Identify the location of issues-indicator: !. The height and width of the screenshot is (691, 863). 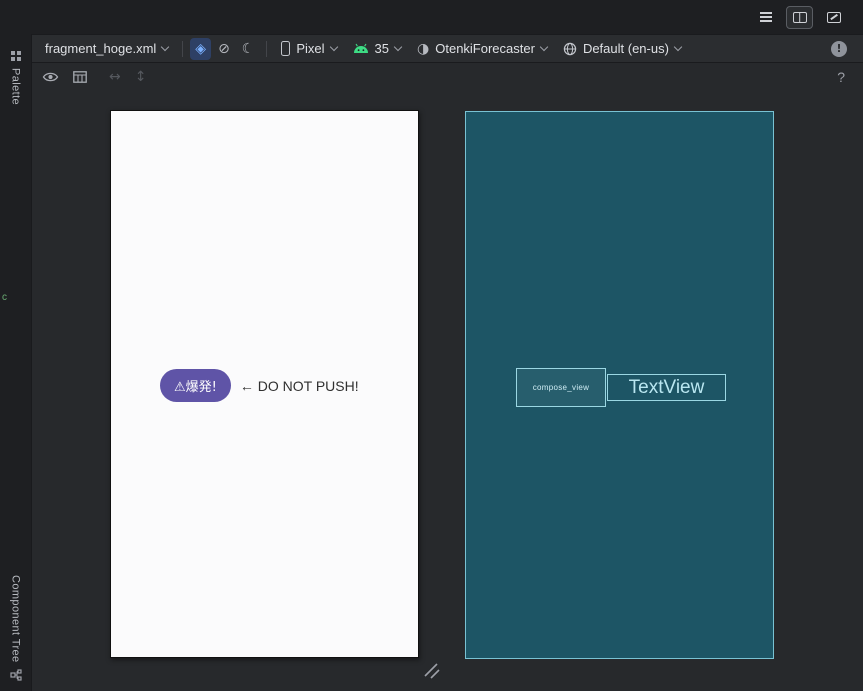
(839, 48).